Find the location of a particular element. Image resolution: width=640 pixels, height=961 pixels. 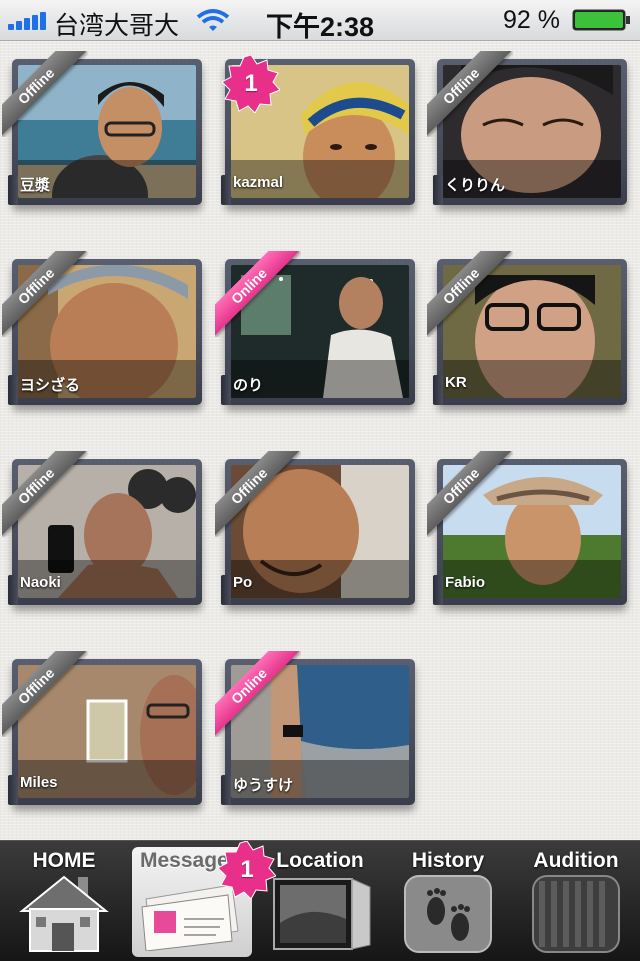

profile-card: Miles Offline is located at coordinates (102, 728).